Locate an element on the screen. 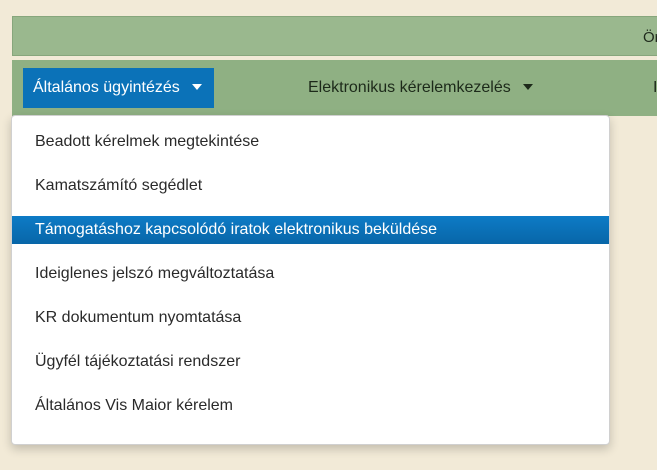 The height and width of the screenshot is (470, 657). menu-item-vis-maior: Általános Vis Maior kérelem is located at coordinates (310, 406).